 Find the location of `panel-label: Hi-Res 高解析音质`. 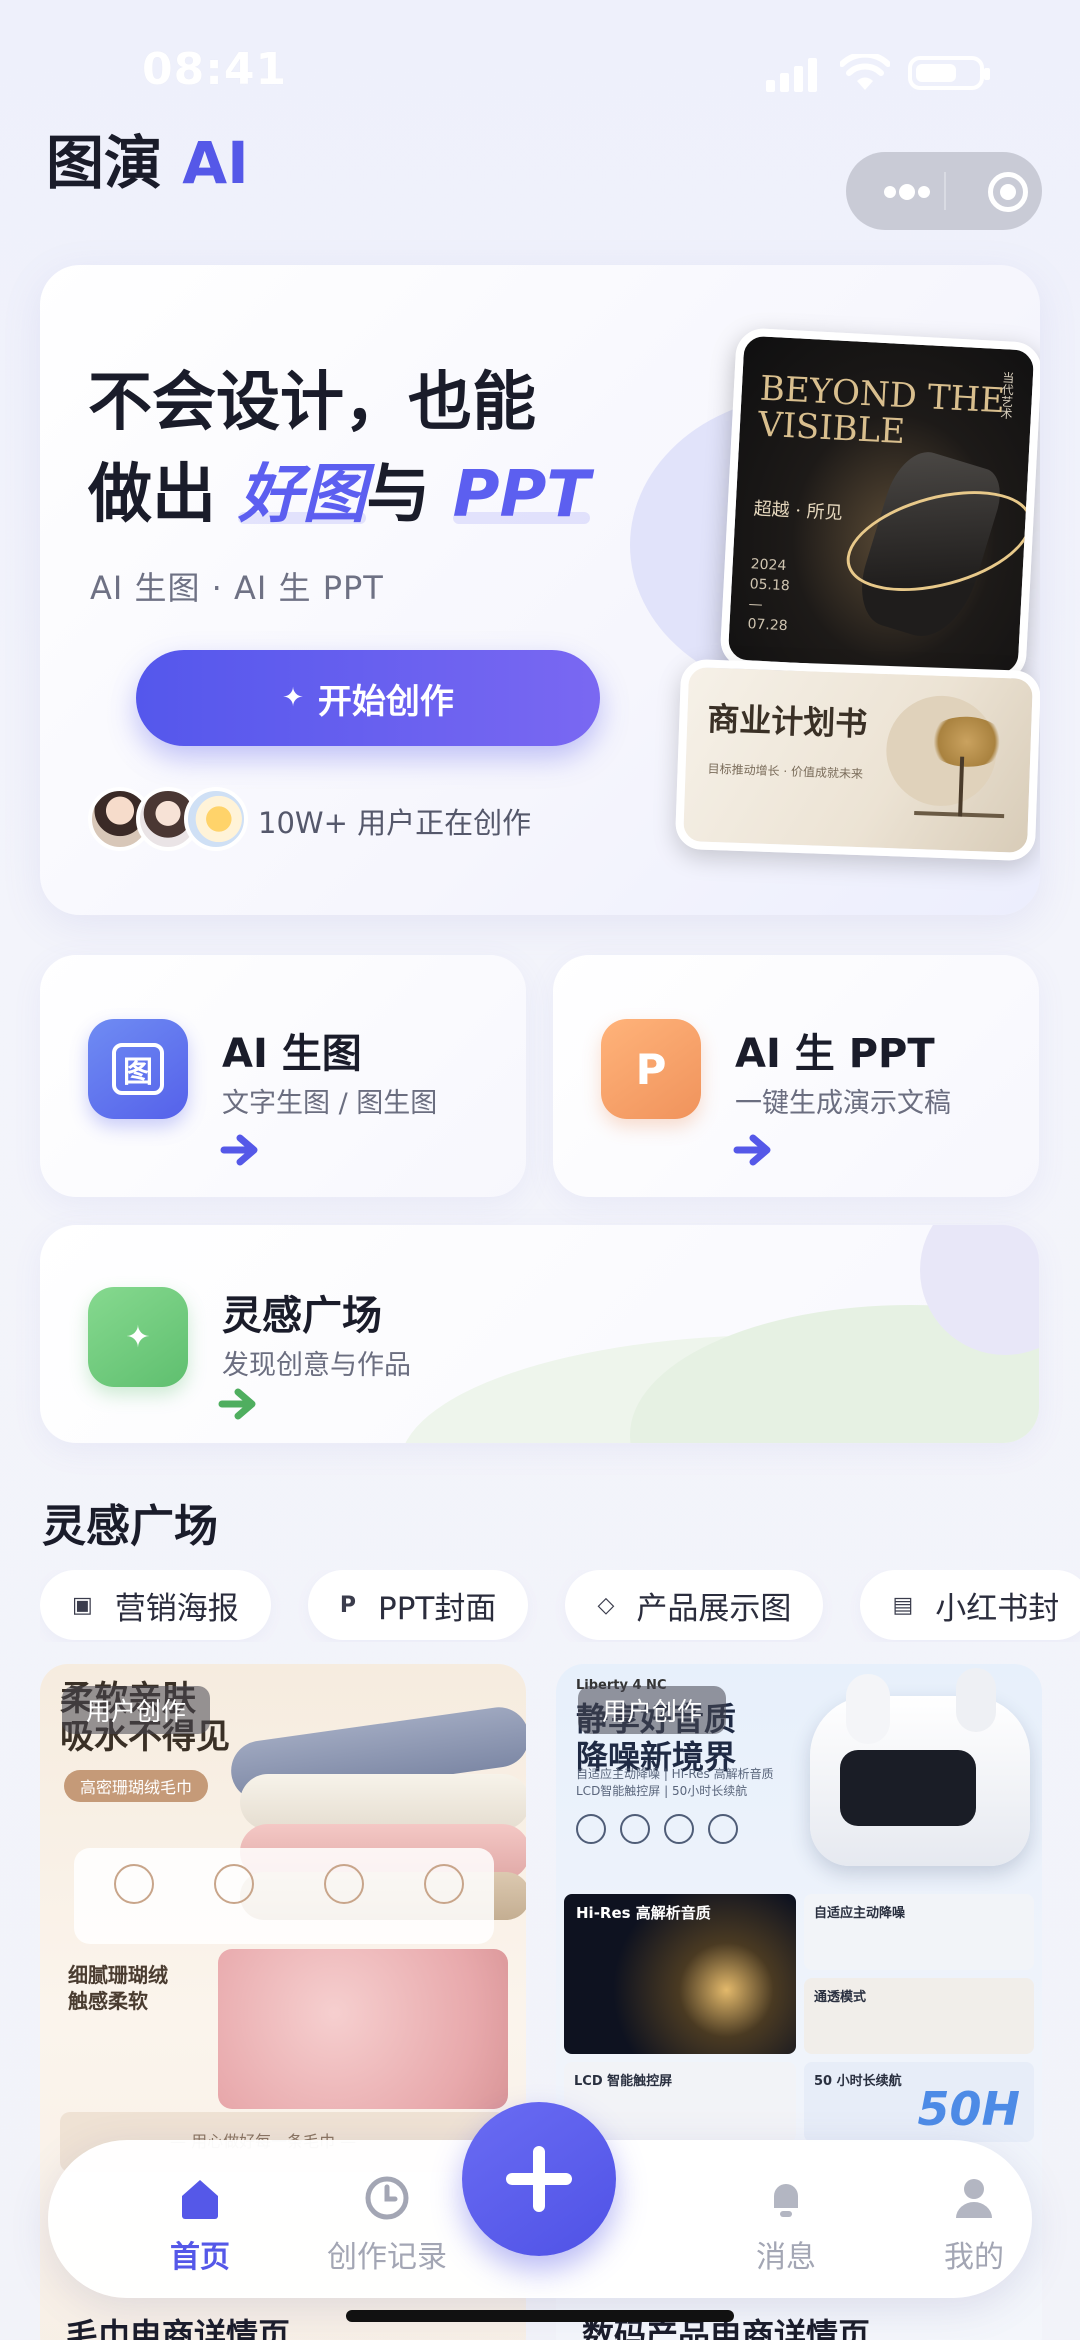

panel-label: Hi-Res 高解析音质 is located at coordinates (643, 1913).